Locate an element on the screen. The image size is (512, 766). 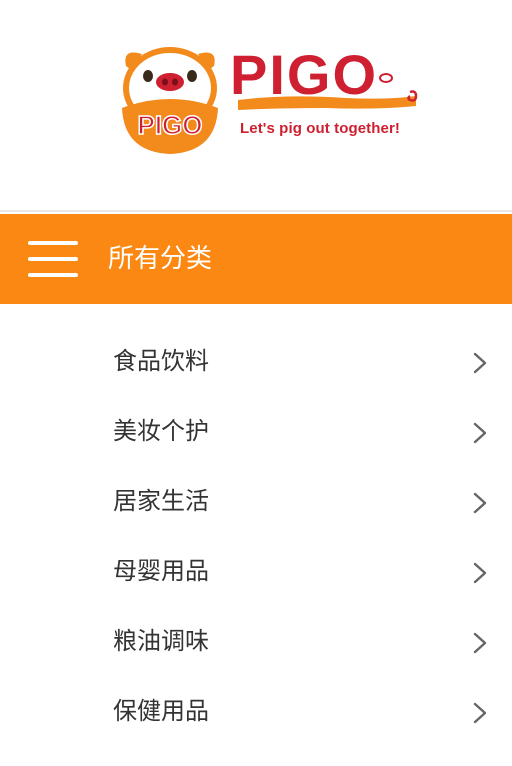
category-bar: 所有分类 is located at coordinates (256, 259).